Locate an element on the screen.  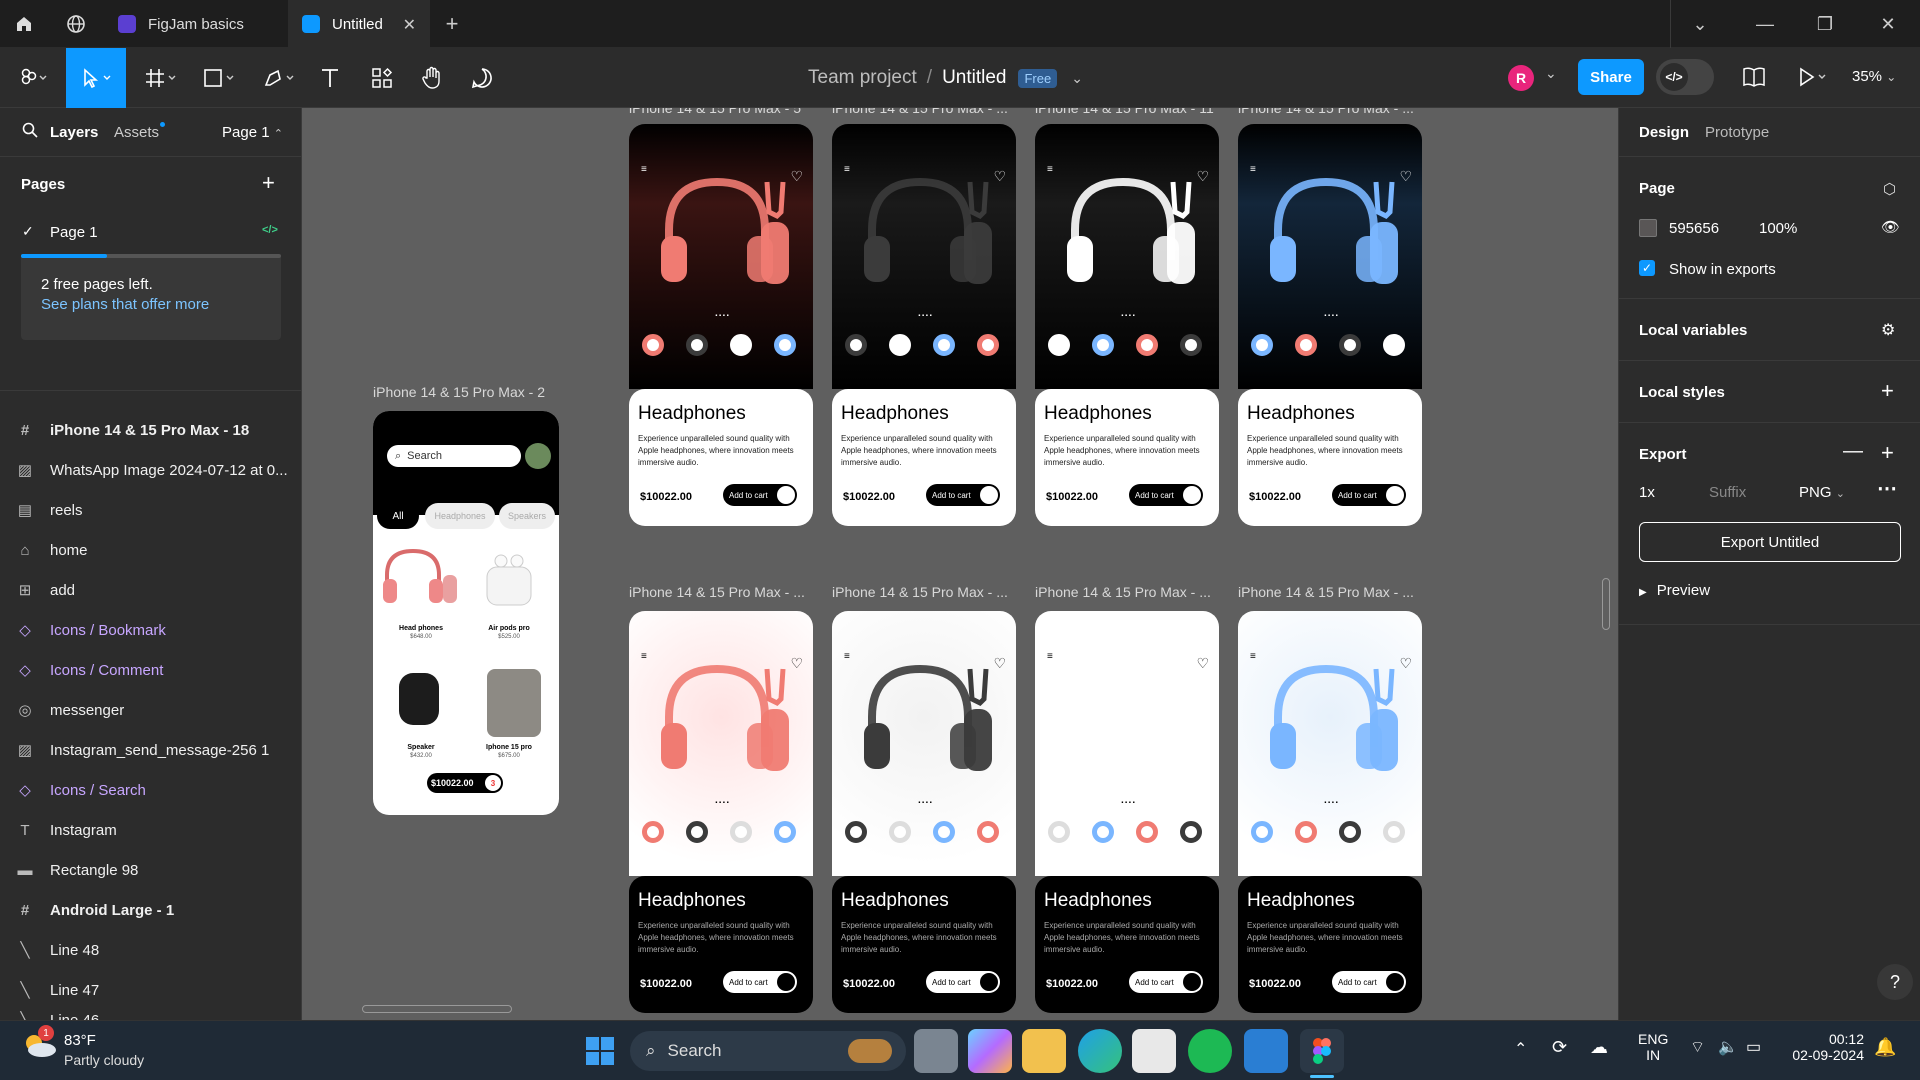
restore-icon: ❐ is located at coordinates (1825, 24).